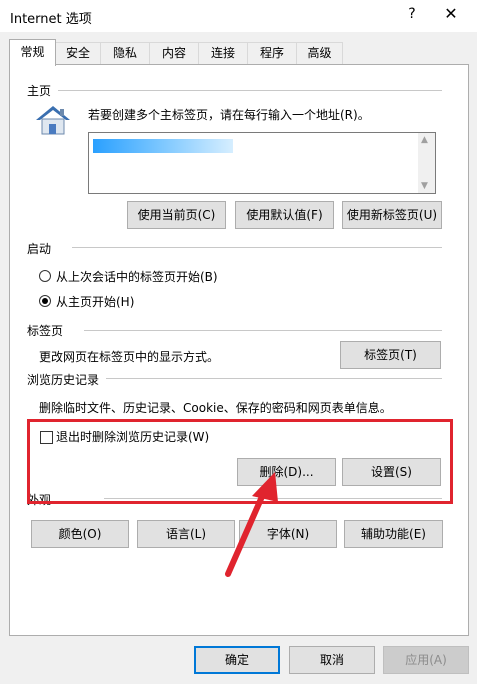 The image size is (477, 684). Describe the element at coordinates (215, 408) in the screenshot. I see `history-description: 删除临时文件、历史记录、Cookie、保存的密码和网页表单信息。` at that location.